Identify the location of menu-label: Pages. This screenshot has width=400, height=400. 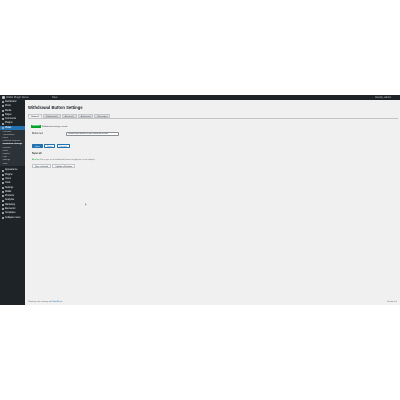
(8, 114).